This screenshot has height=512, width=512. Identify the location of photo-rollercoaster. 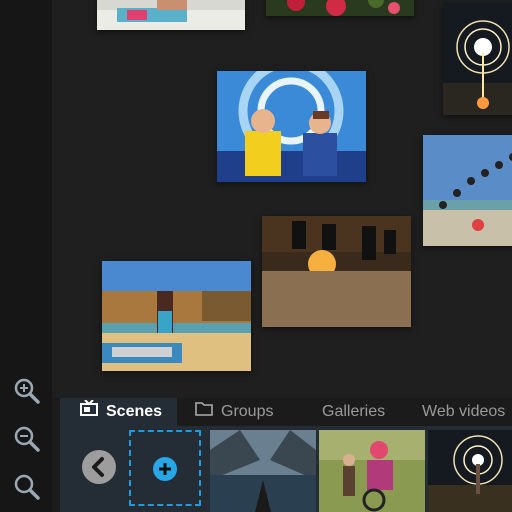
(291, 126).